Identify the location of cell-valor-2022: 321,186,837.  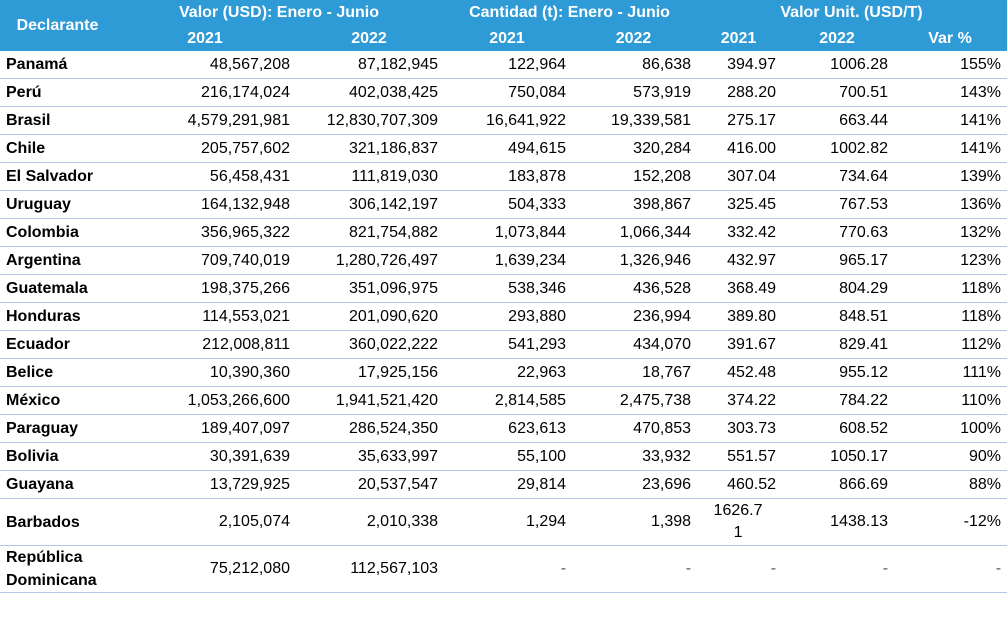
(369, 148).